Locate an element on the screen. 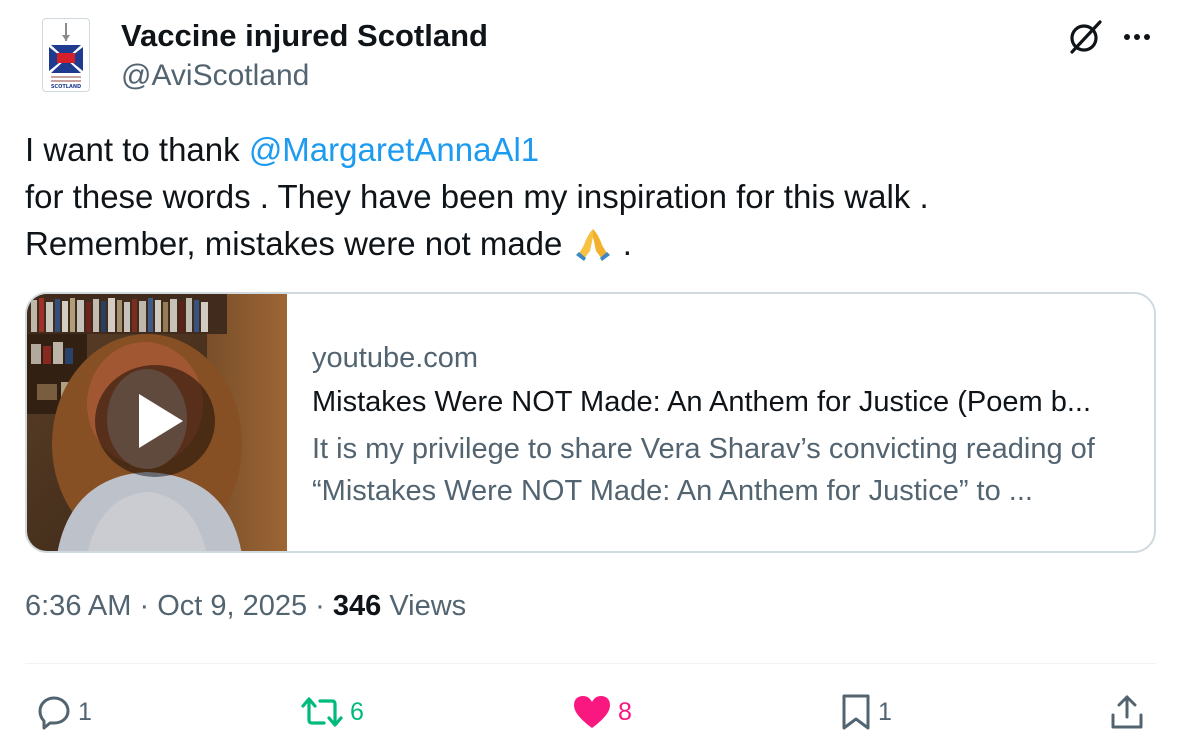  divider is located at coordinates (590, 663).